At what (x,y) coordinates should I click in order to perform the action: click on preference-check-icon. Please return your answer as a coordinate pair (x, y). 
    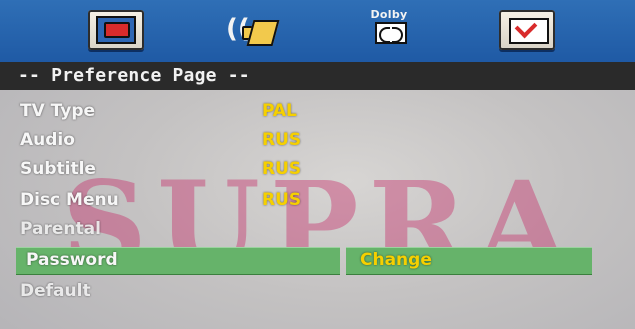
    Looking at the image, I should click on (527, 30).